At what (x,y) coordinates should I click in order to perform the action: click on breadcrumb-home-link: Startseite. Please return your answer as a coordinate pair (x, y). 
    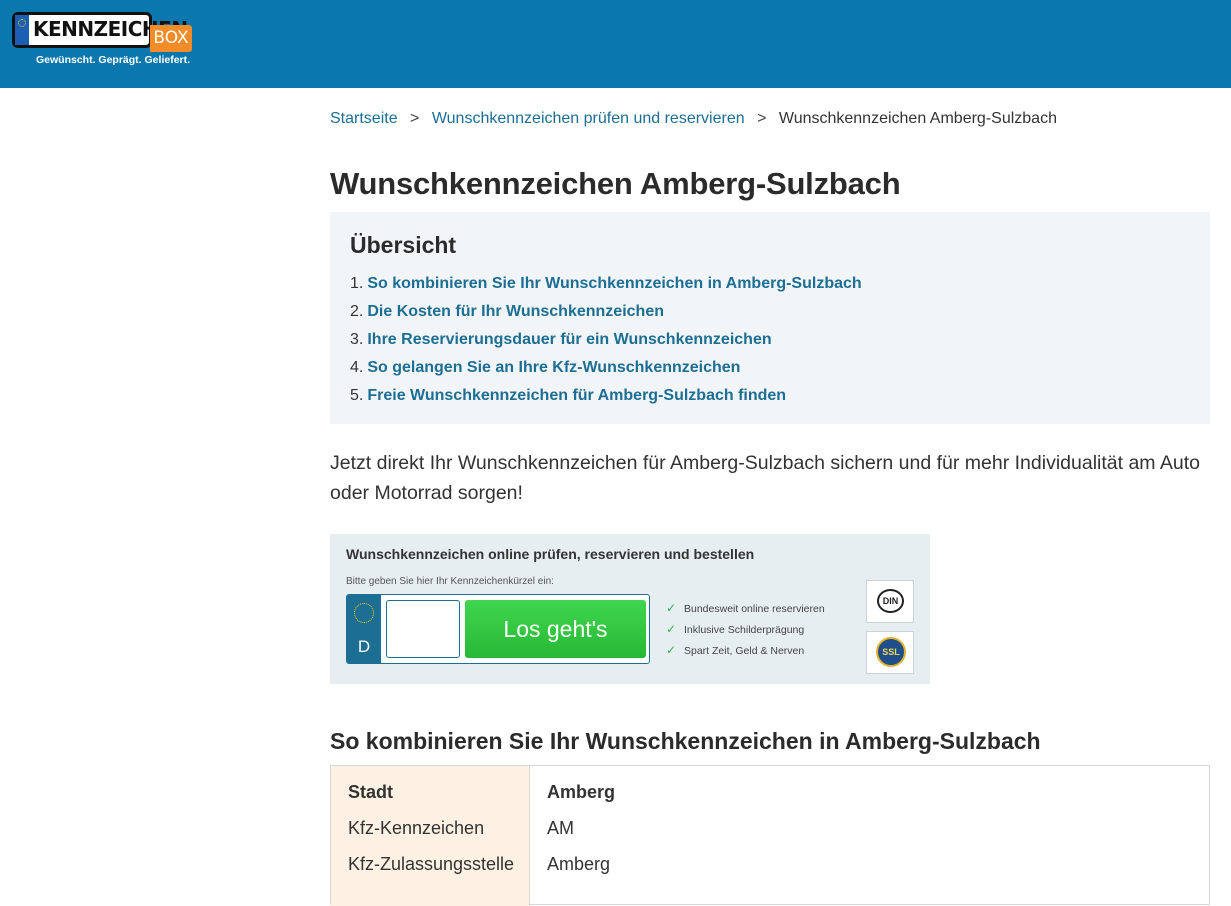
    Looking at the image, I should click on (364, 118).